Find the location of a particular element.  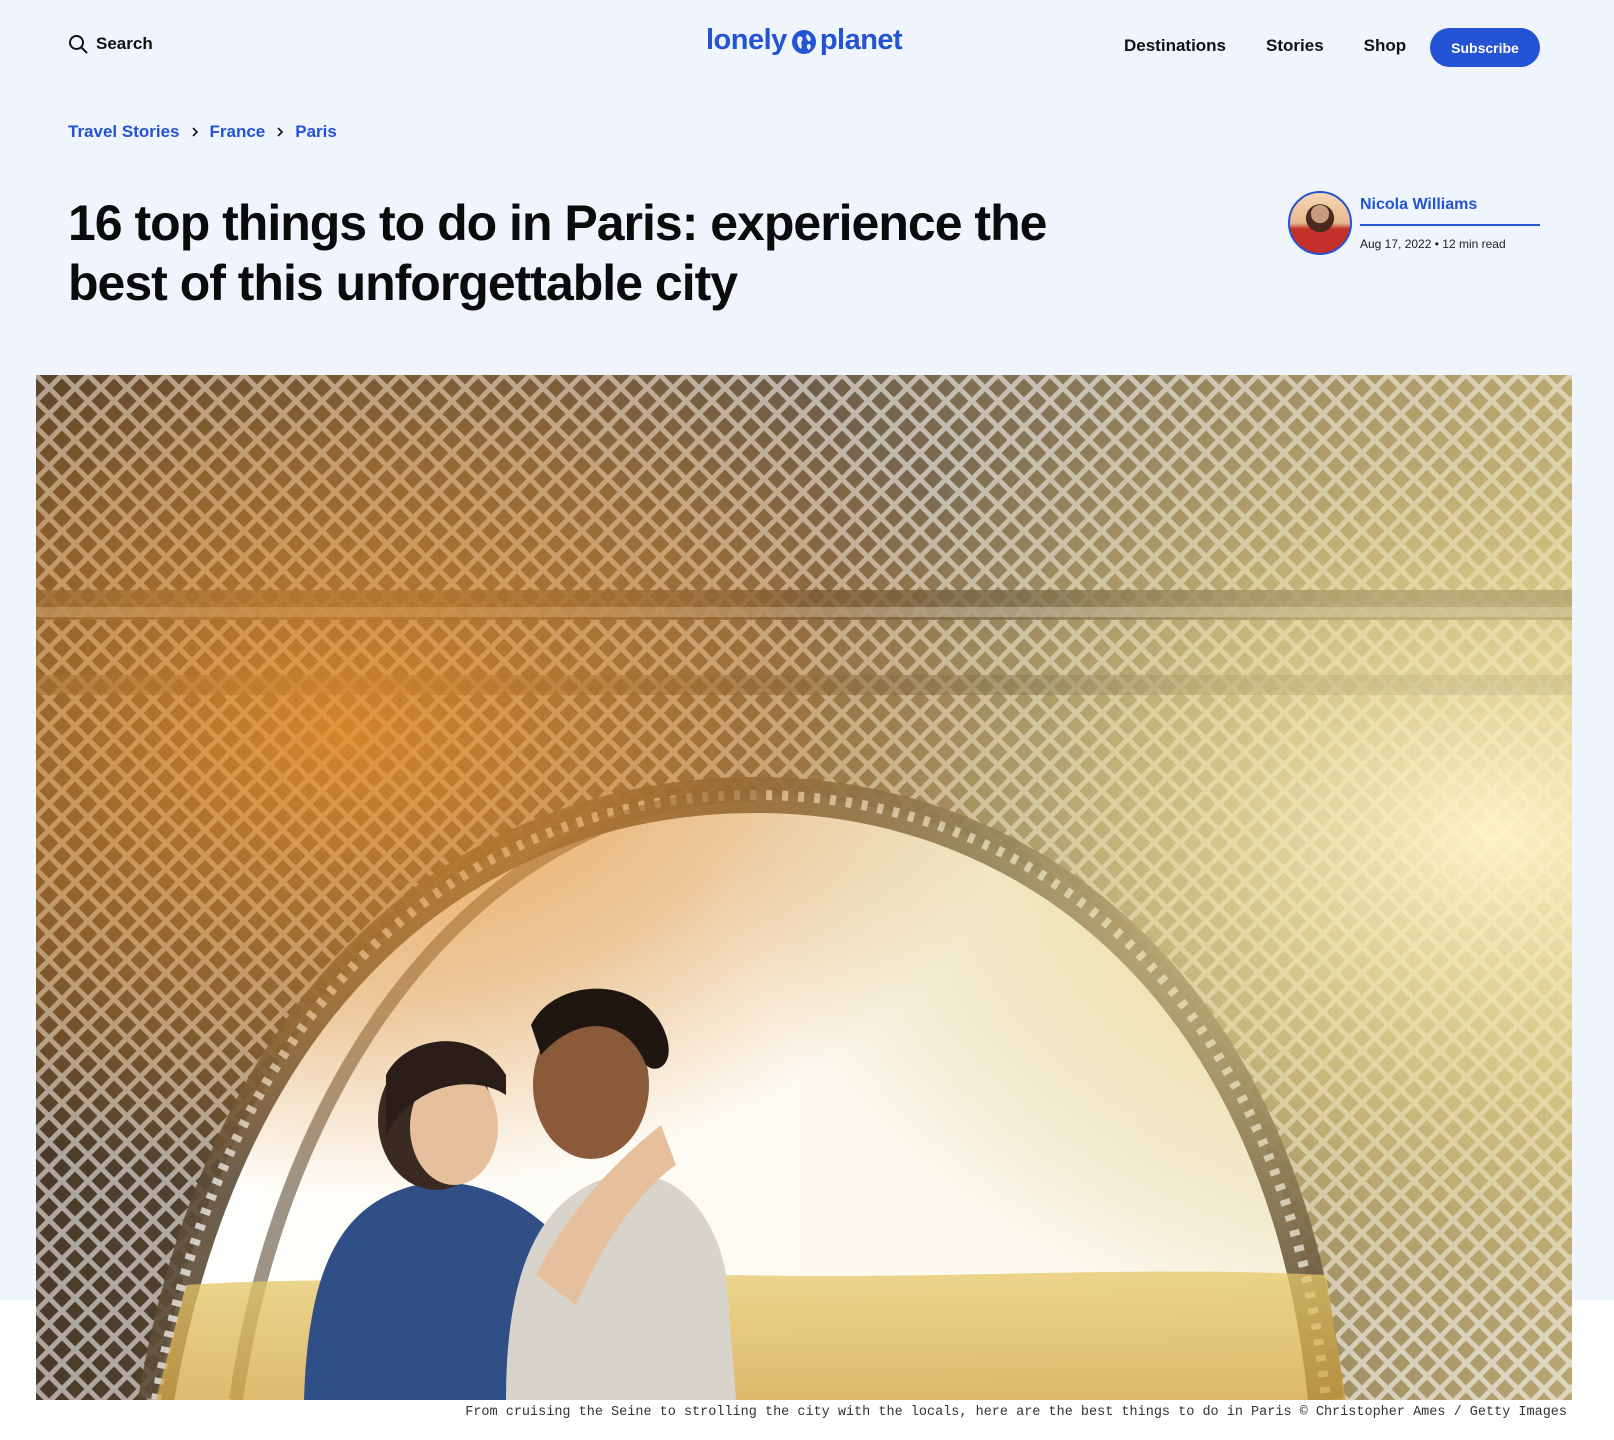

globe-icon is located at coordinates (803, 41).